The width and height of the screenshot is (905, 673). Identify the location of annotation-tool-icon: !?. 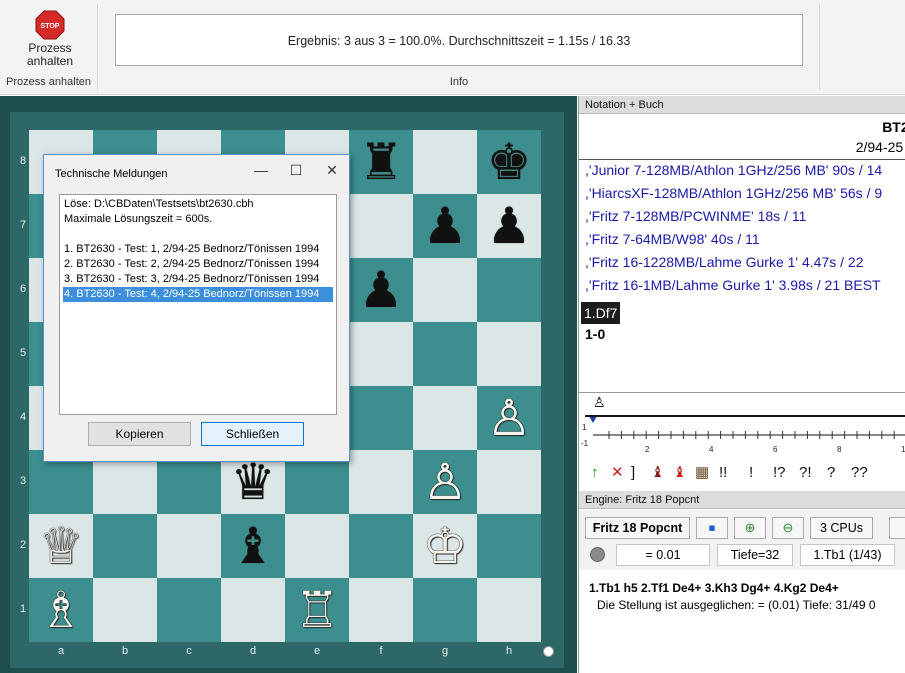
(779, 473).